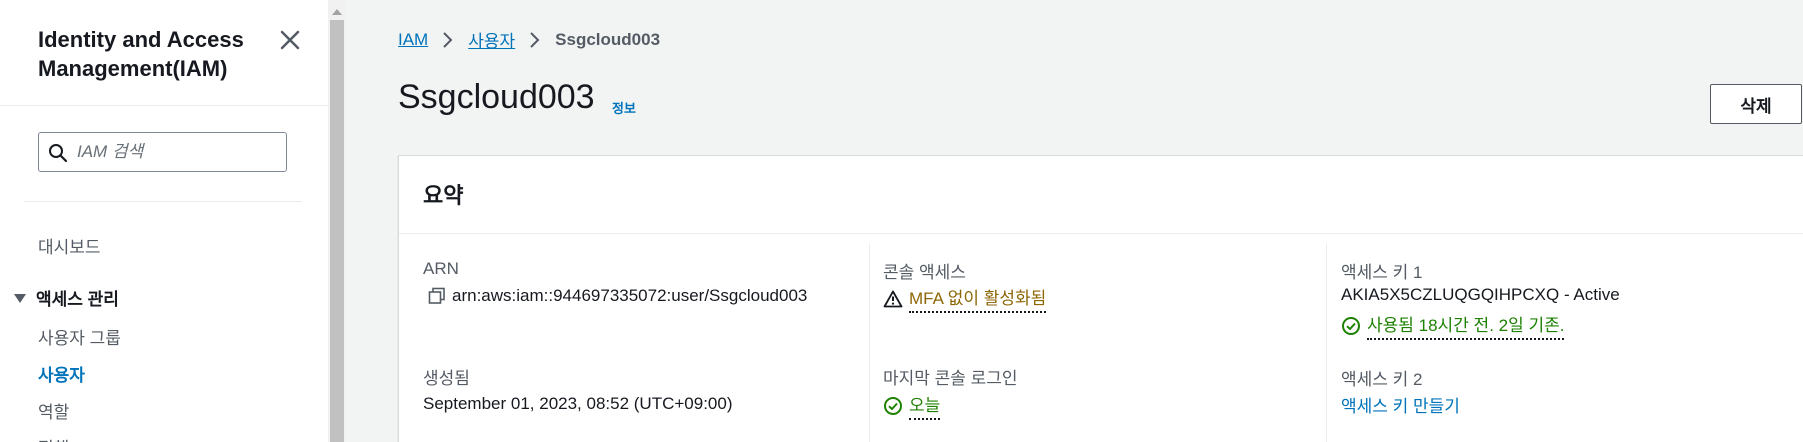  What do you see at coordinates (978, 298) in the screenshot?
I see `console-access-text: MFA 없이 활성화됨` at bounding box center [978, 298].